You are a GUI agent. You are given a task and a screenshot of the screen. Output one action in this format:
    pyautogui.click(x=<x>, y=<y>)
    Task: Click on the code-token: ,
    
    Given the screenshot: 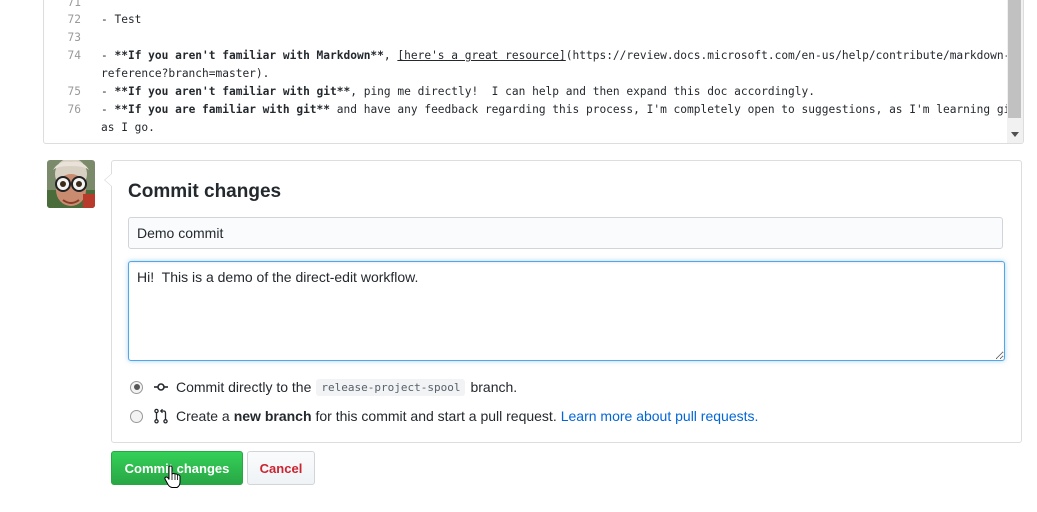 What is the action you would take?
    pyautogui.click(x=390, y=55)
    